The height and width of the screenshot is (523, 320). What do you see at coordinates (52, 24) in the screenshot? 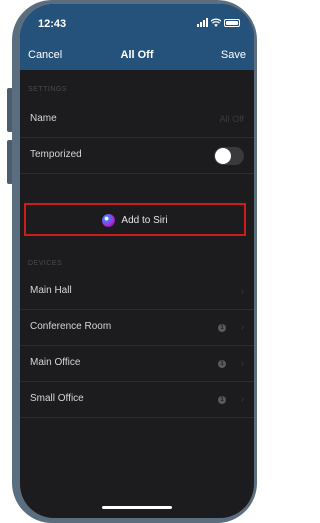
I see `status-time: 12:43` at bounding box center [52, 24].